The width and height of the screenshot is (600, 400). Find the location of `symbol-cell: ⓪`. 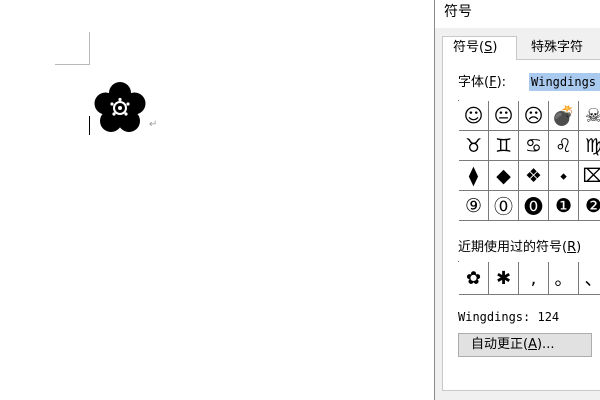

symbol-cell: ⓪ is located at coordinates (504, 206).